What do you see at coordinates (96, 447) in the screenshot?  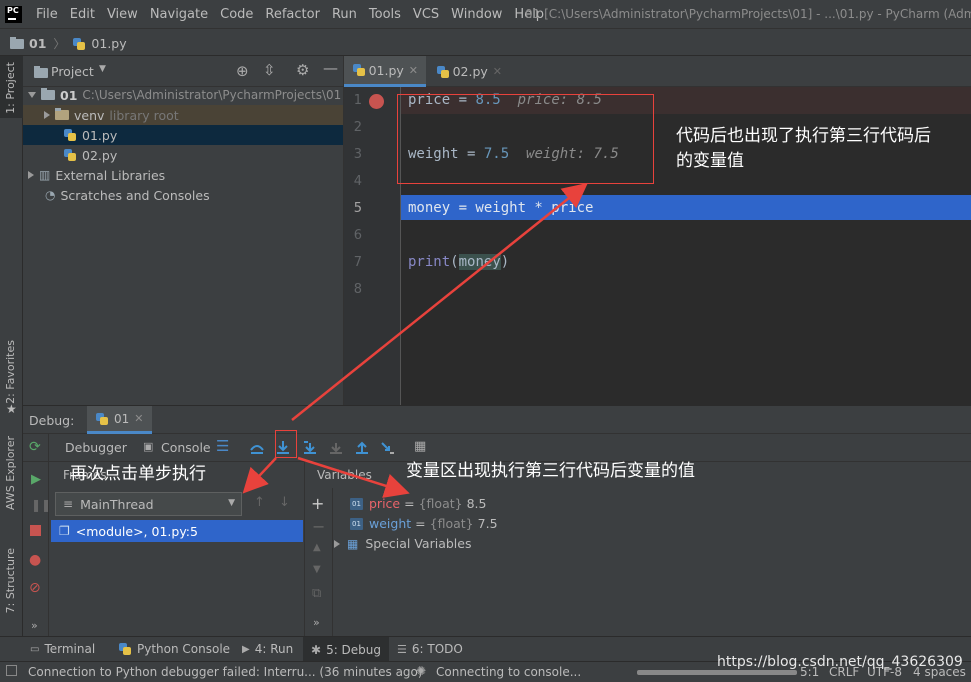 I see `tab-debugger: Debugger` at bounding box center [96, 447].